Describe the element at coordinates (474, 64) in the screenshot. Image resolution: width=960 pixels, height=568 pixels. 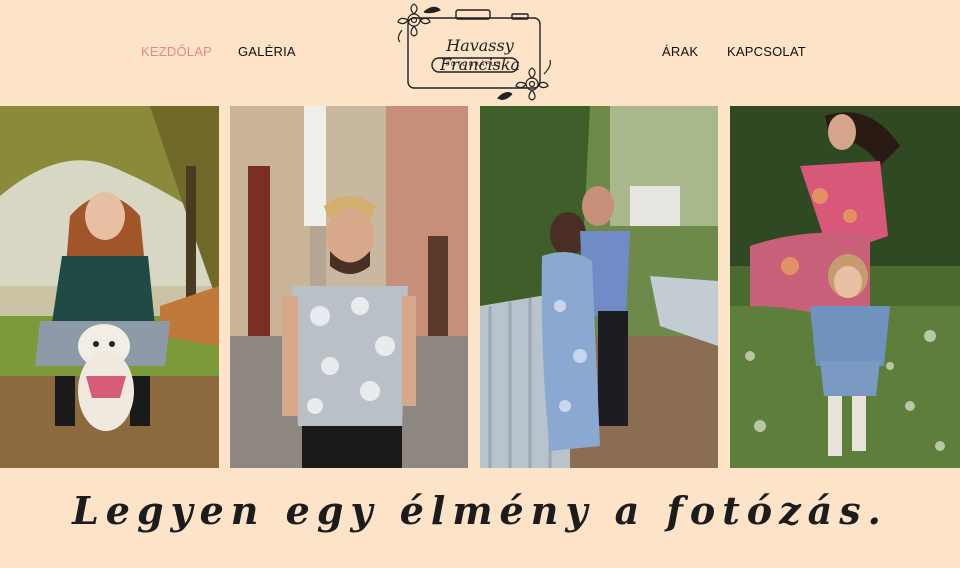
I see `logo-subtitle: FOTOGRÁFUS` at that location.